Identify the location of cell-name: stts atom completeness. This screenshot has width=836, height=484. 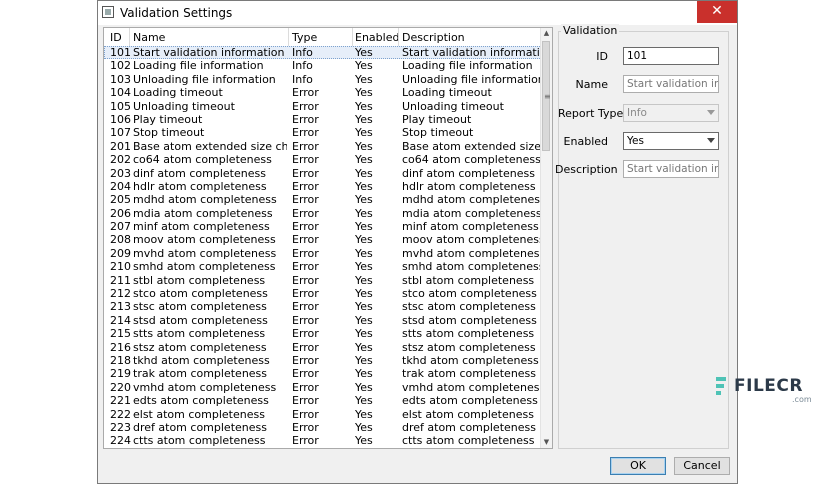
(199, 334).